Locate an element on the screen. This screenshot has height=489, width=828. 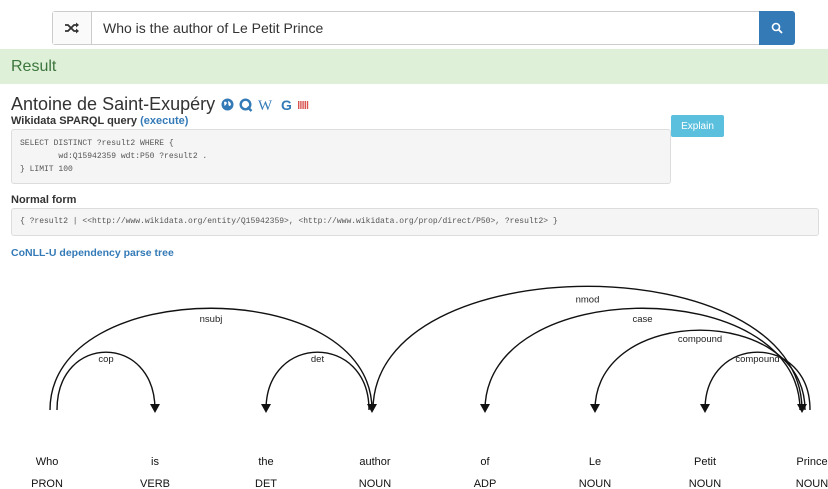
token-word: Le is located at coordinates (595, 462).